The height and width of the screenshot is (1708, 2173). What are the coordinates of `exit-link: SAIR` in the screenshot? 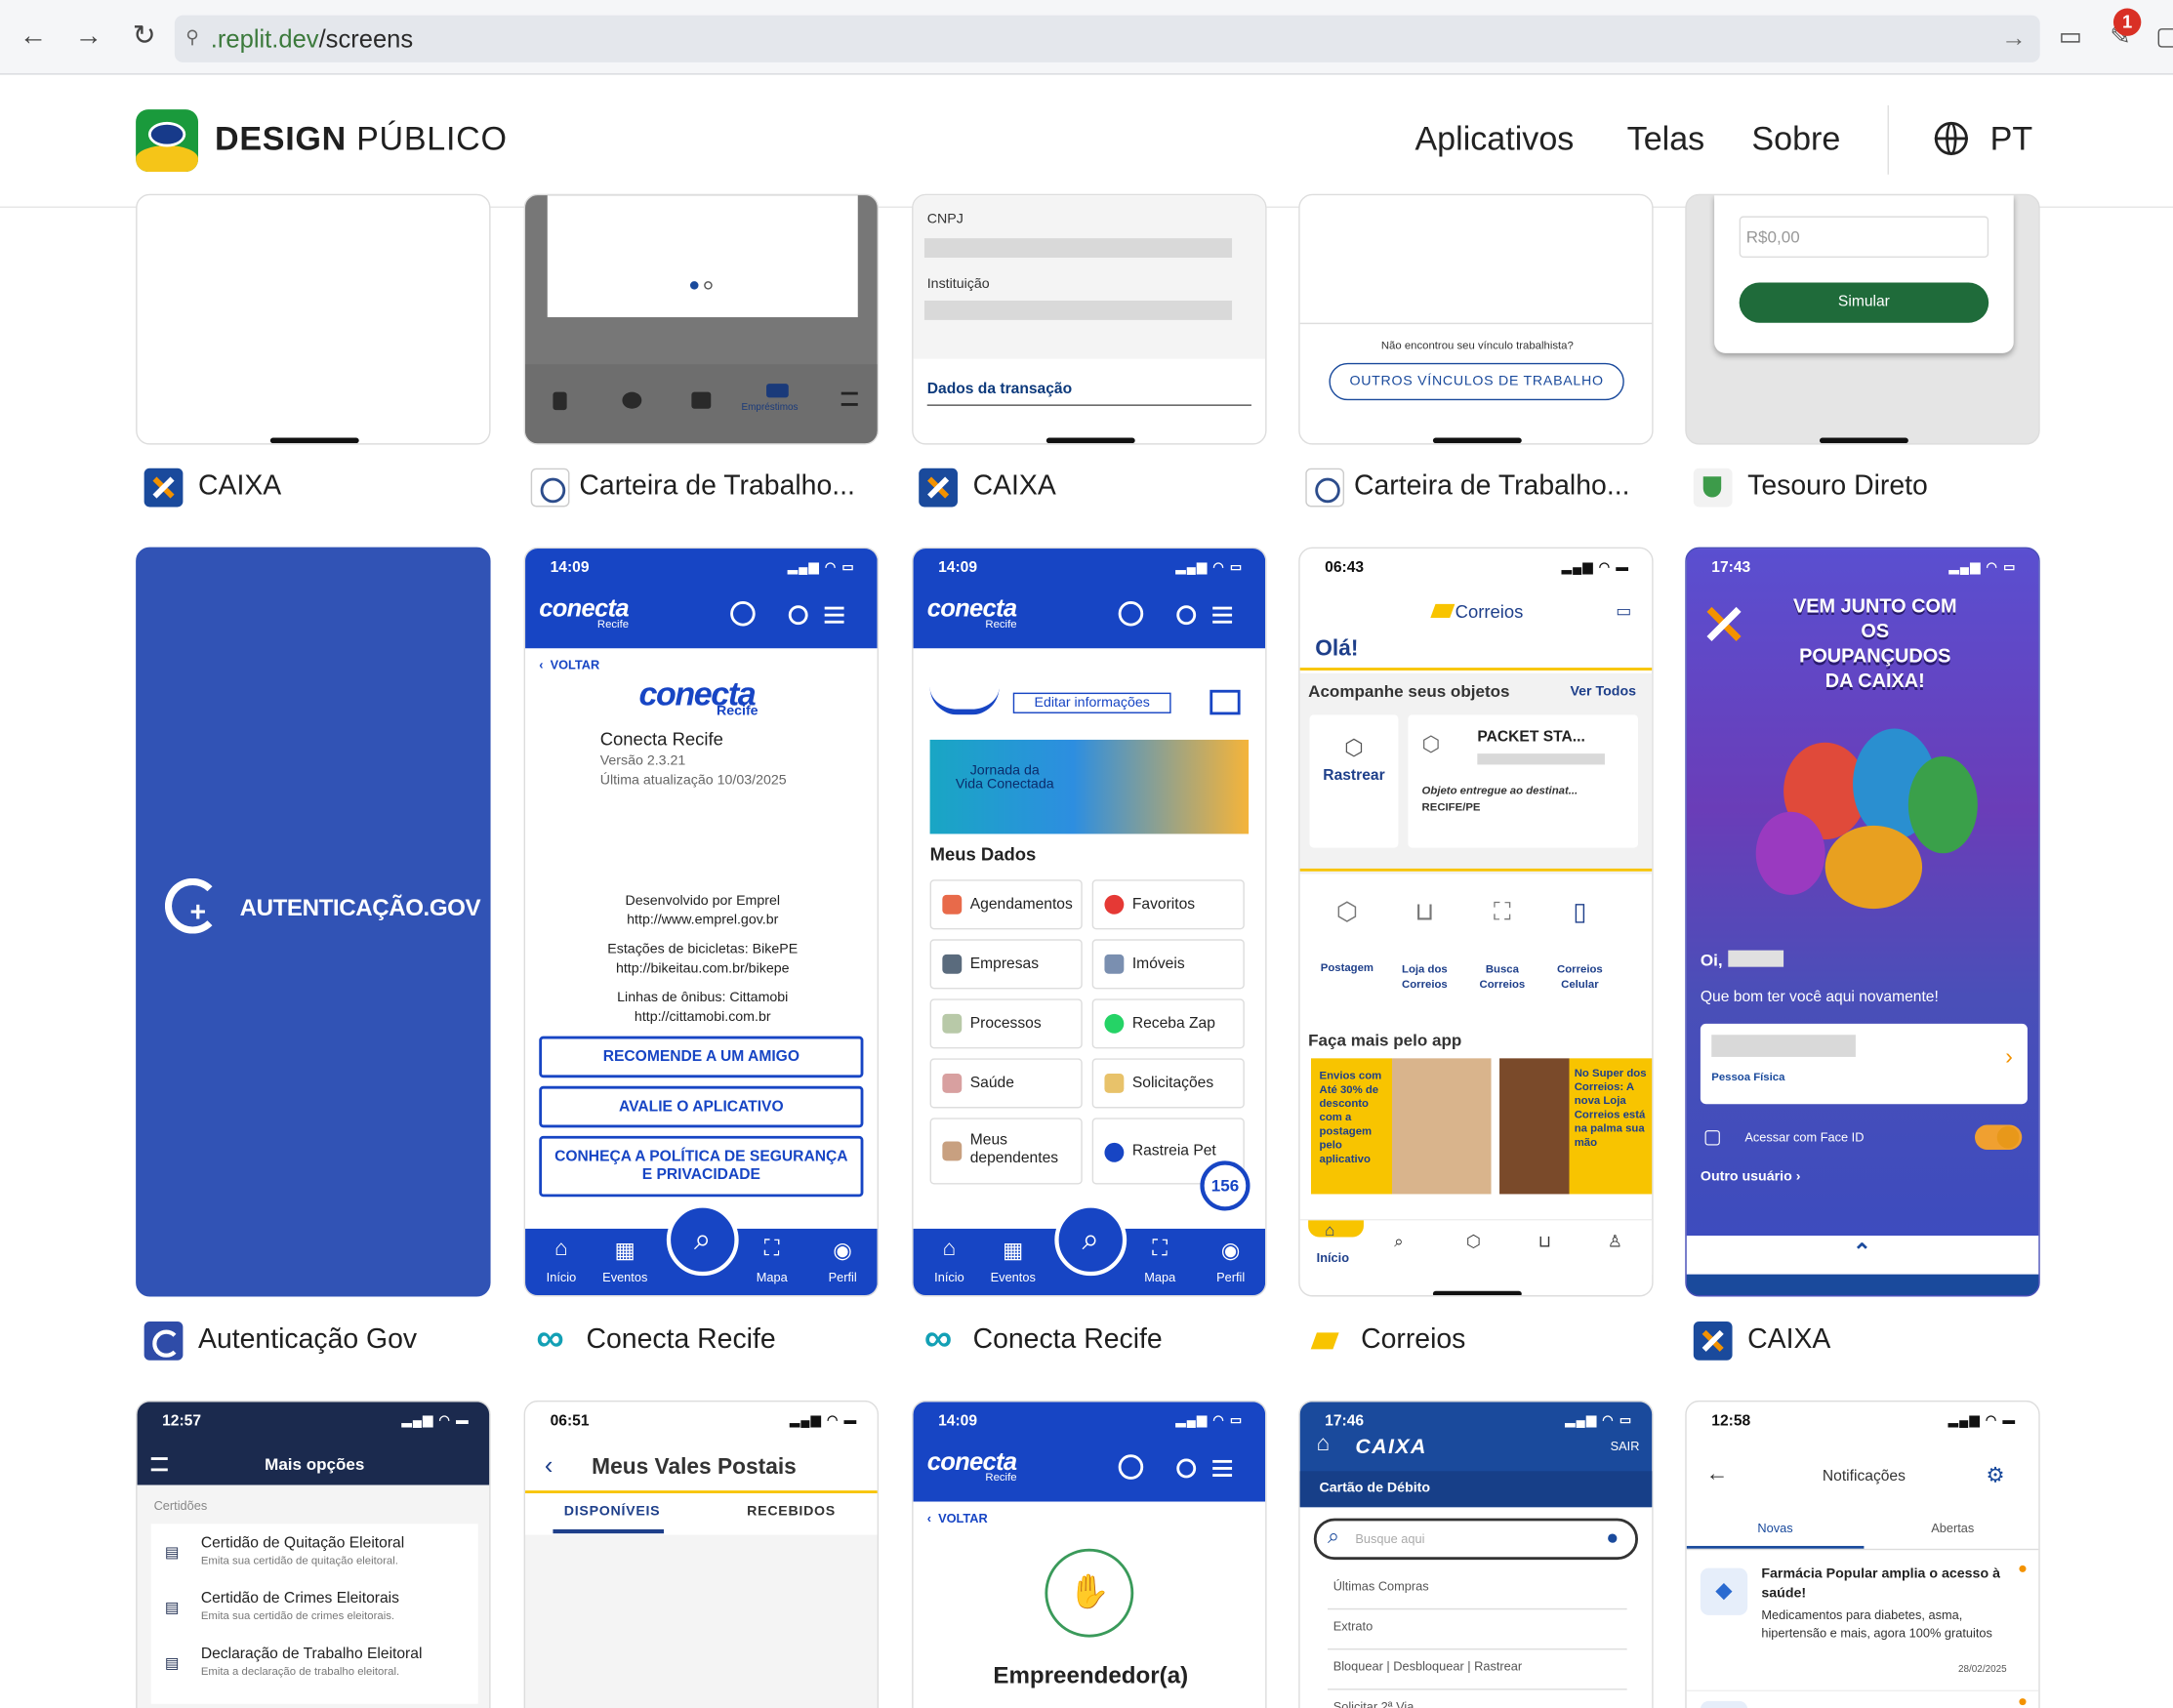 It's located at (1625, 1446).